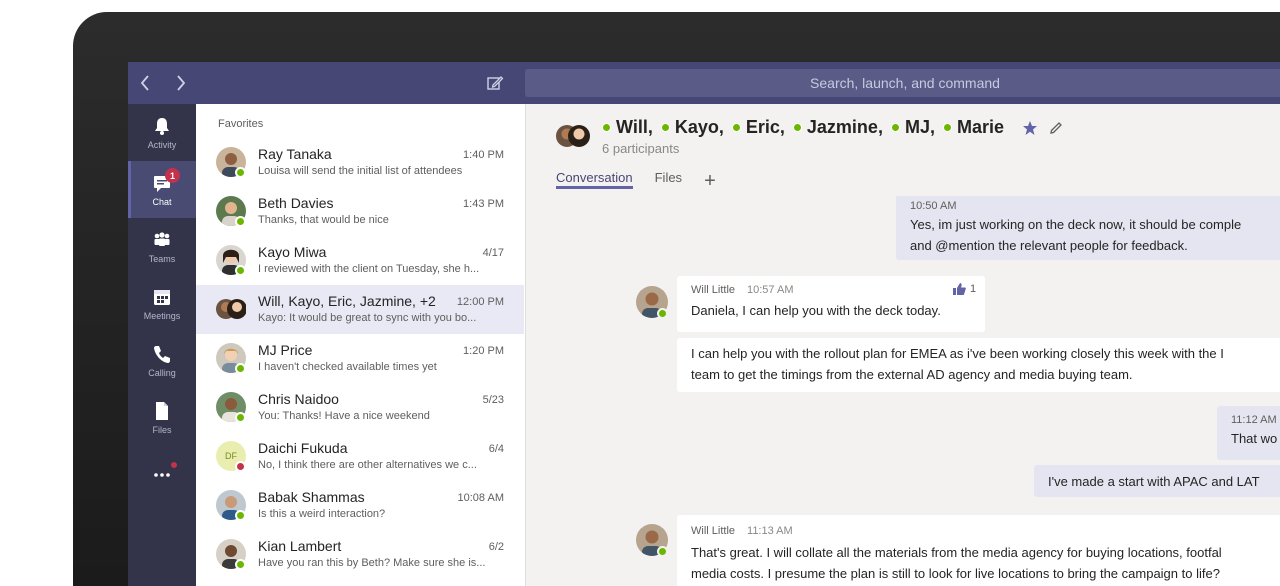 Image resolution: width=1280 pixels, height=586 pixels. What do you see at coordinates (344, 416) in the screenshot?
I see `chat-preview: You: Thanks! Have a nice weekend` at bounding box center [344, 416].